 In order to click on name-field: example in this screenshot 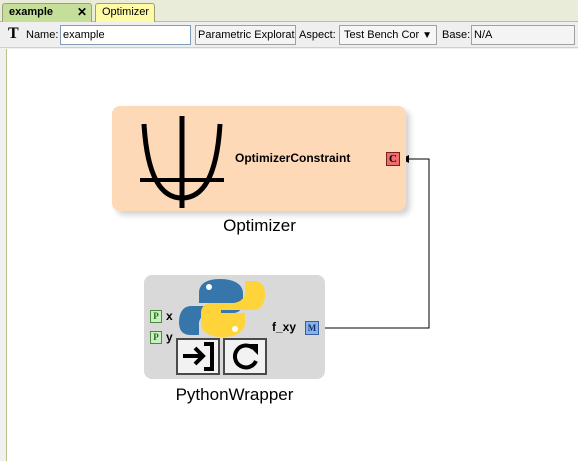, I will do `click(125, 35)`.